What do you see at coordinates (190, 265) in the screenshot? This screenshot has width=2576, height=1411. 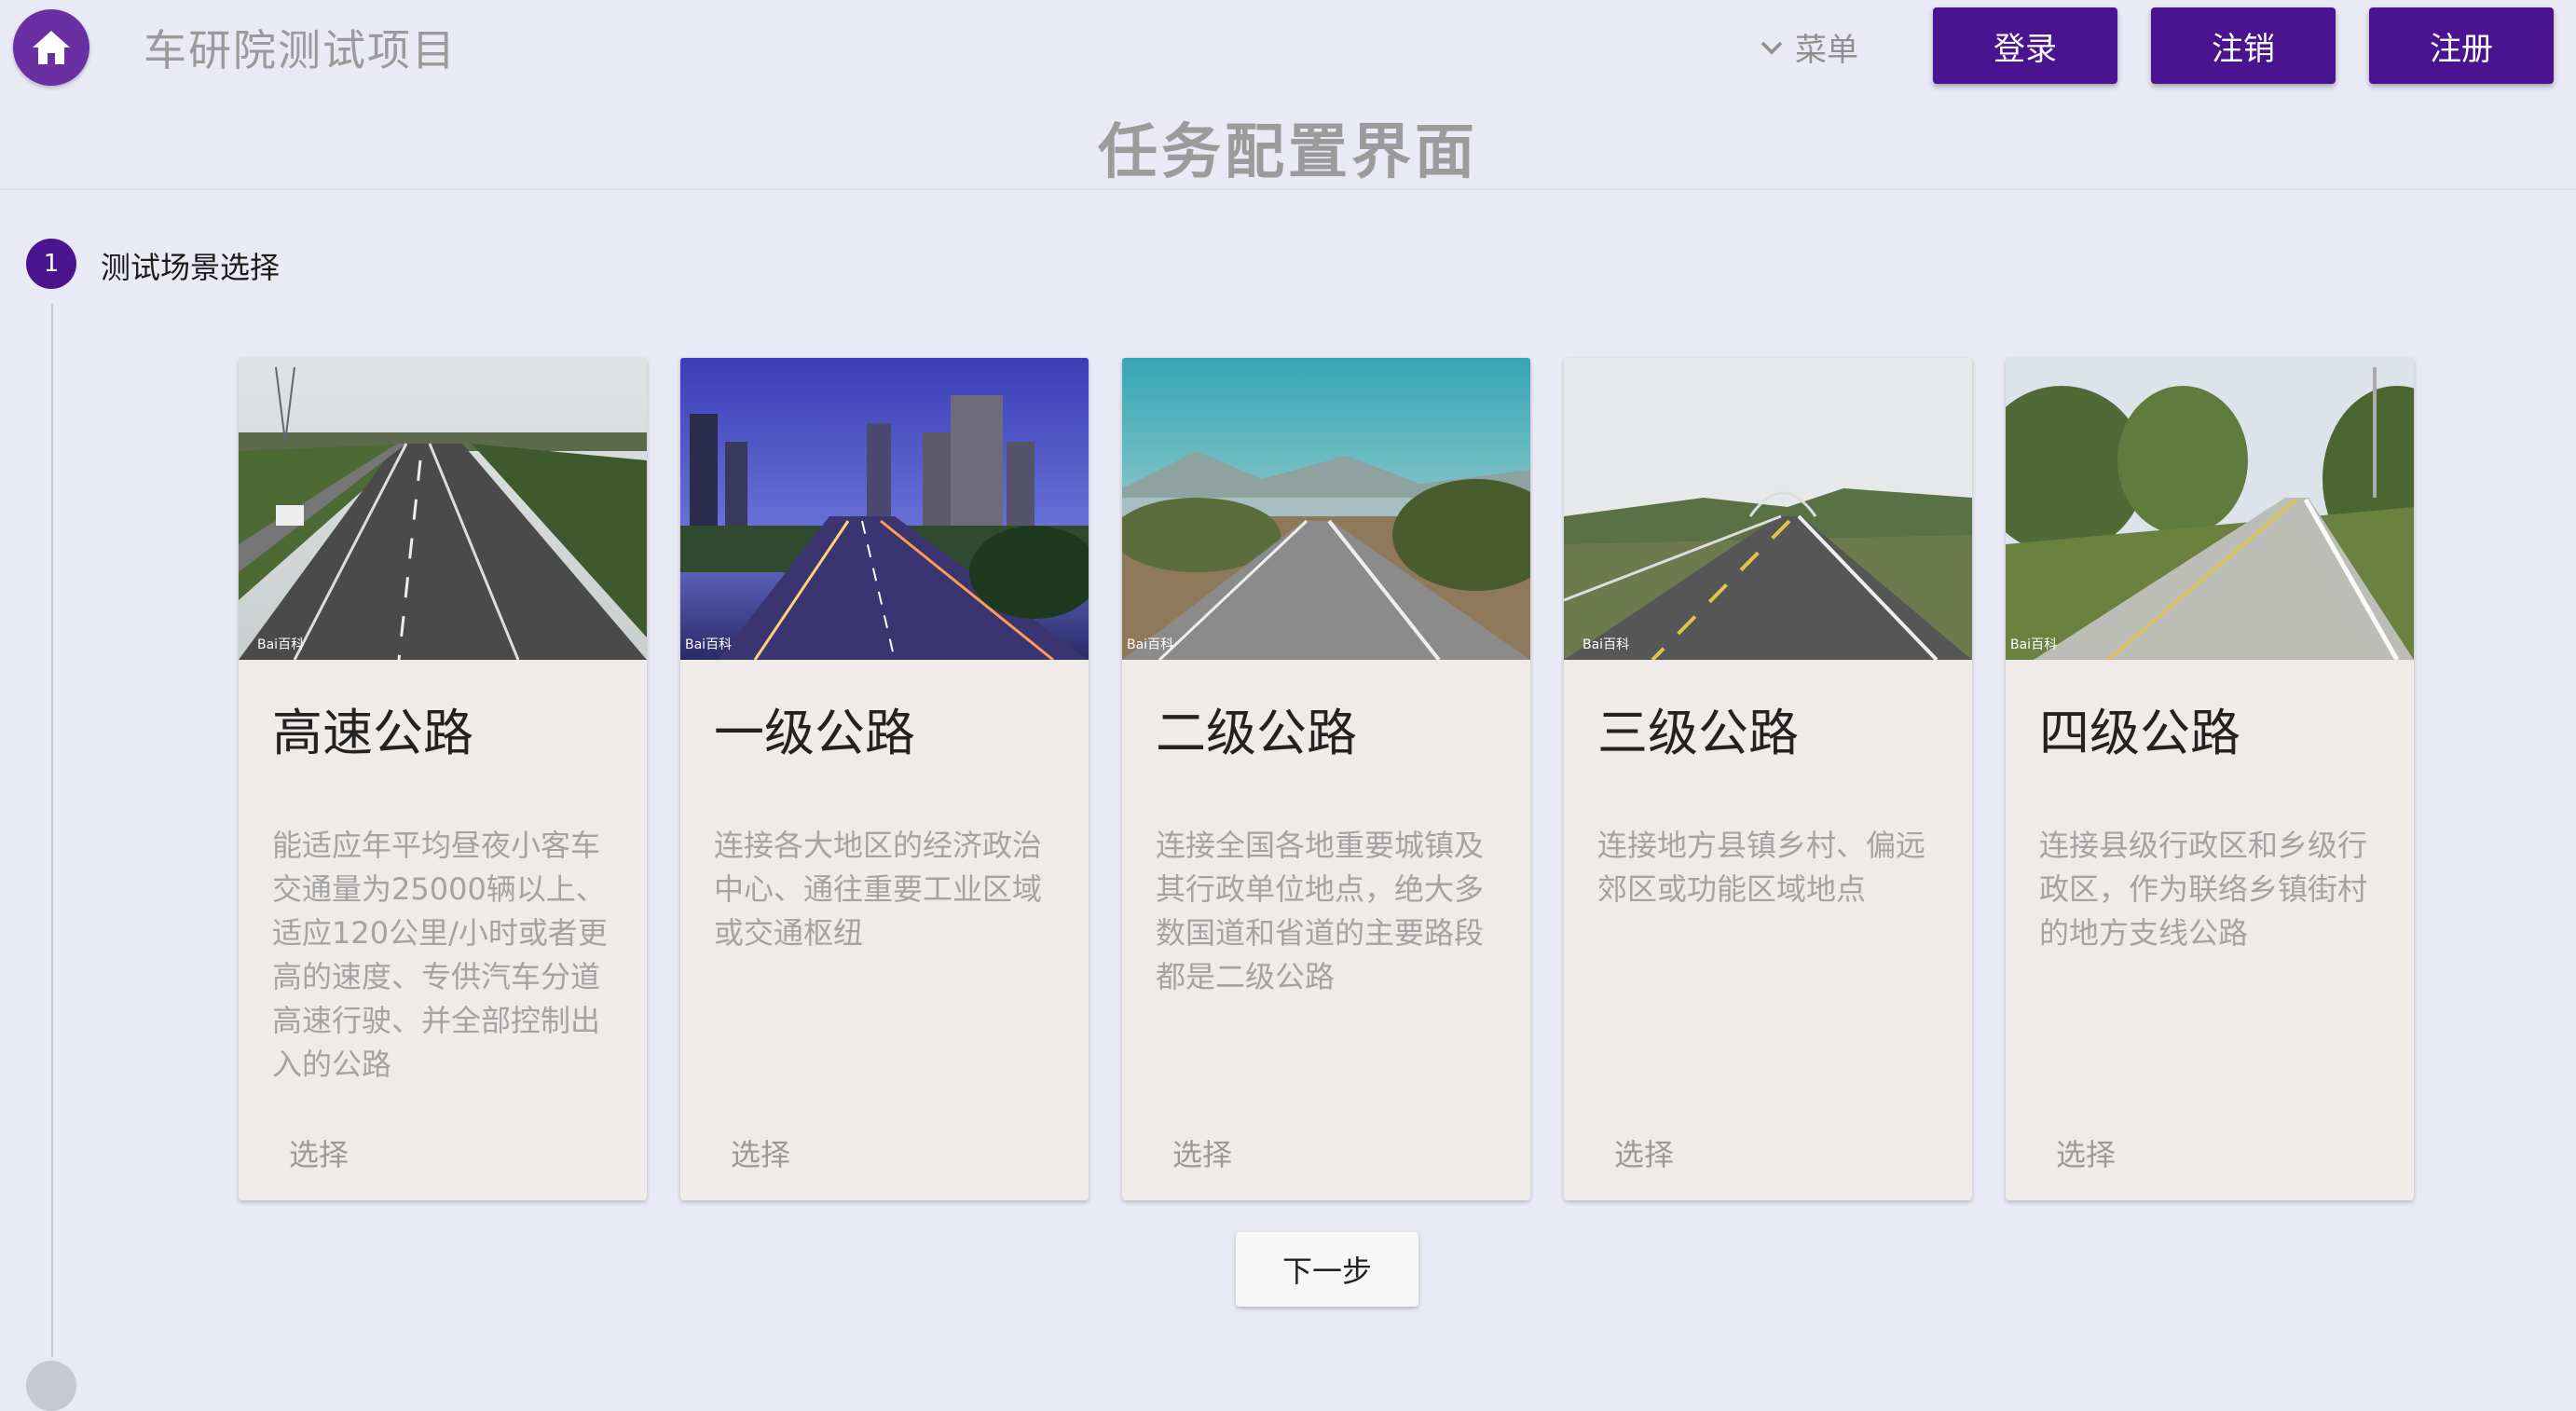 I see `step-label: 测试场景选择` at bounding box center [190, 265].